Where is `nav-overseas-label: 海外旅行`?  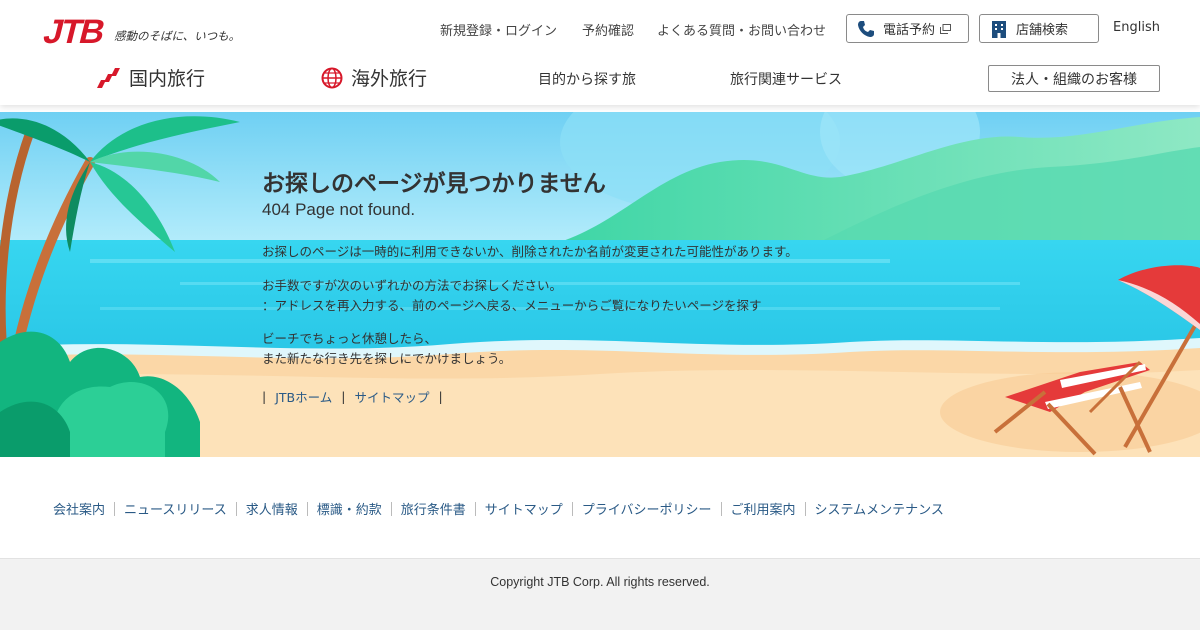 nav-overseas-label: 海外旅行 is located at coordinates (389, 79).